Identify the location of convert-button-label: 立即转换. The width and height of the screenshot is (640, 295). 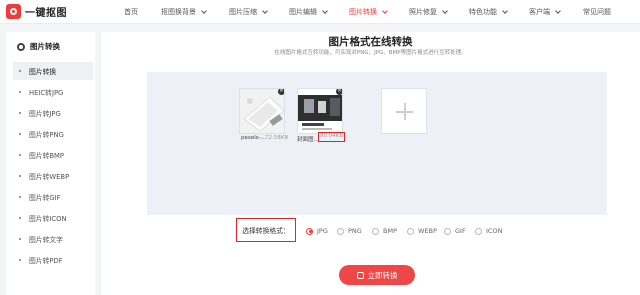
(382, 275).